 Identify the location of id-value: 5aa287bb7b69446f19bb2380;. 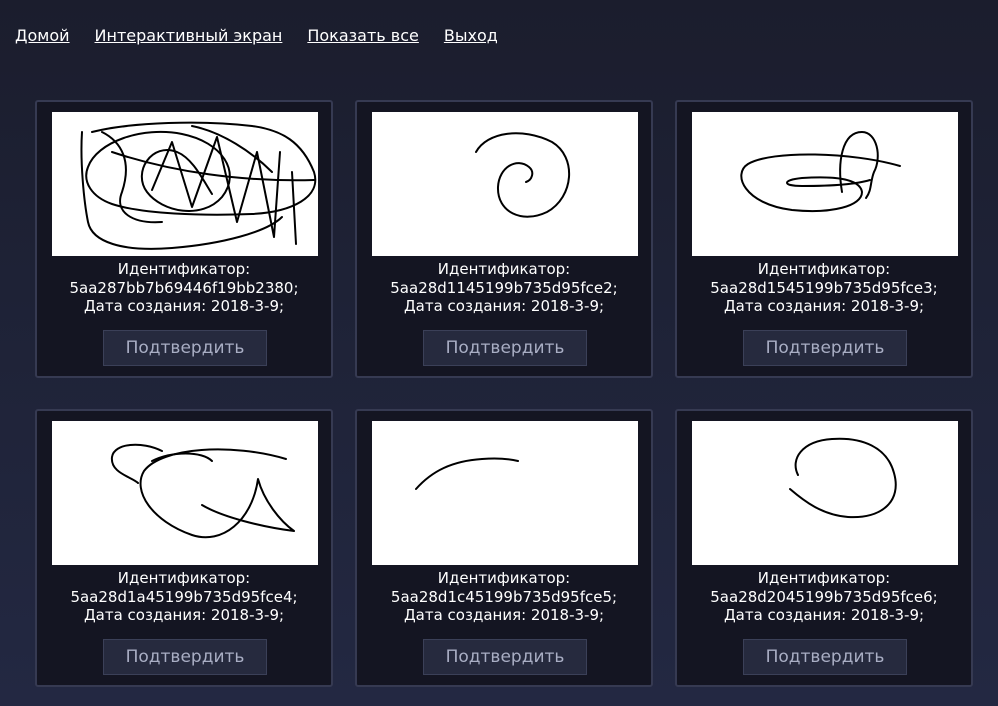
(184, 287).